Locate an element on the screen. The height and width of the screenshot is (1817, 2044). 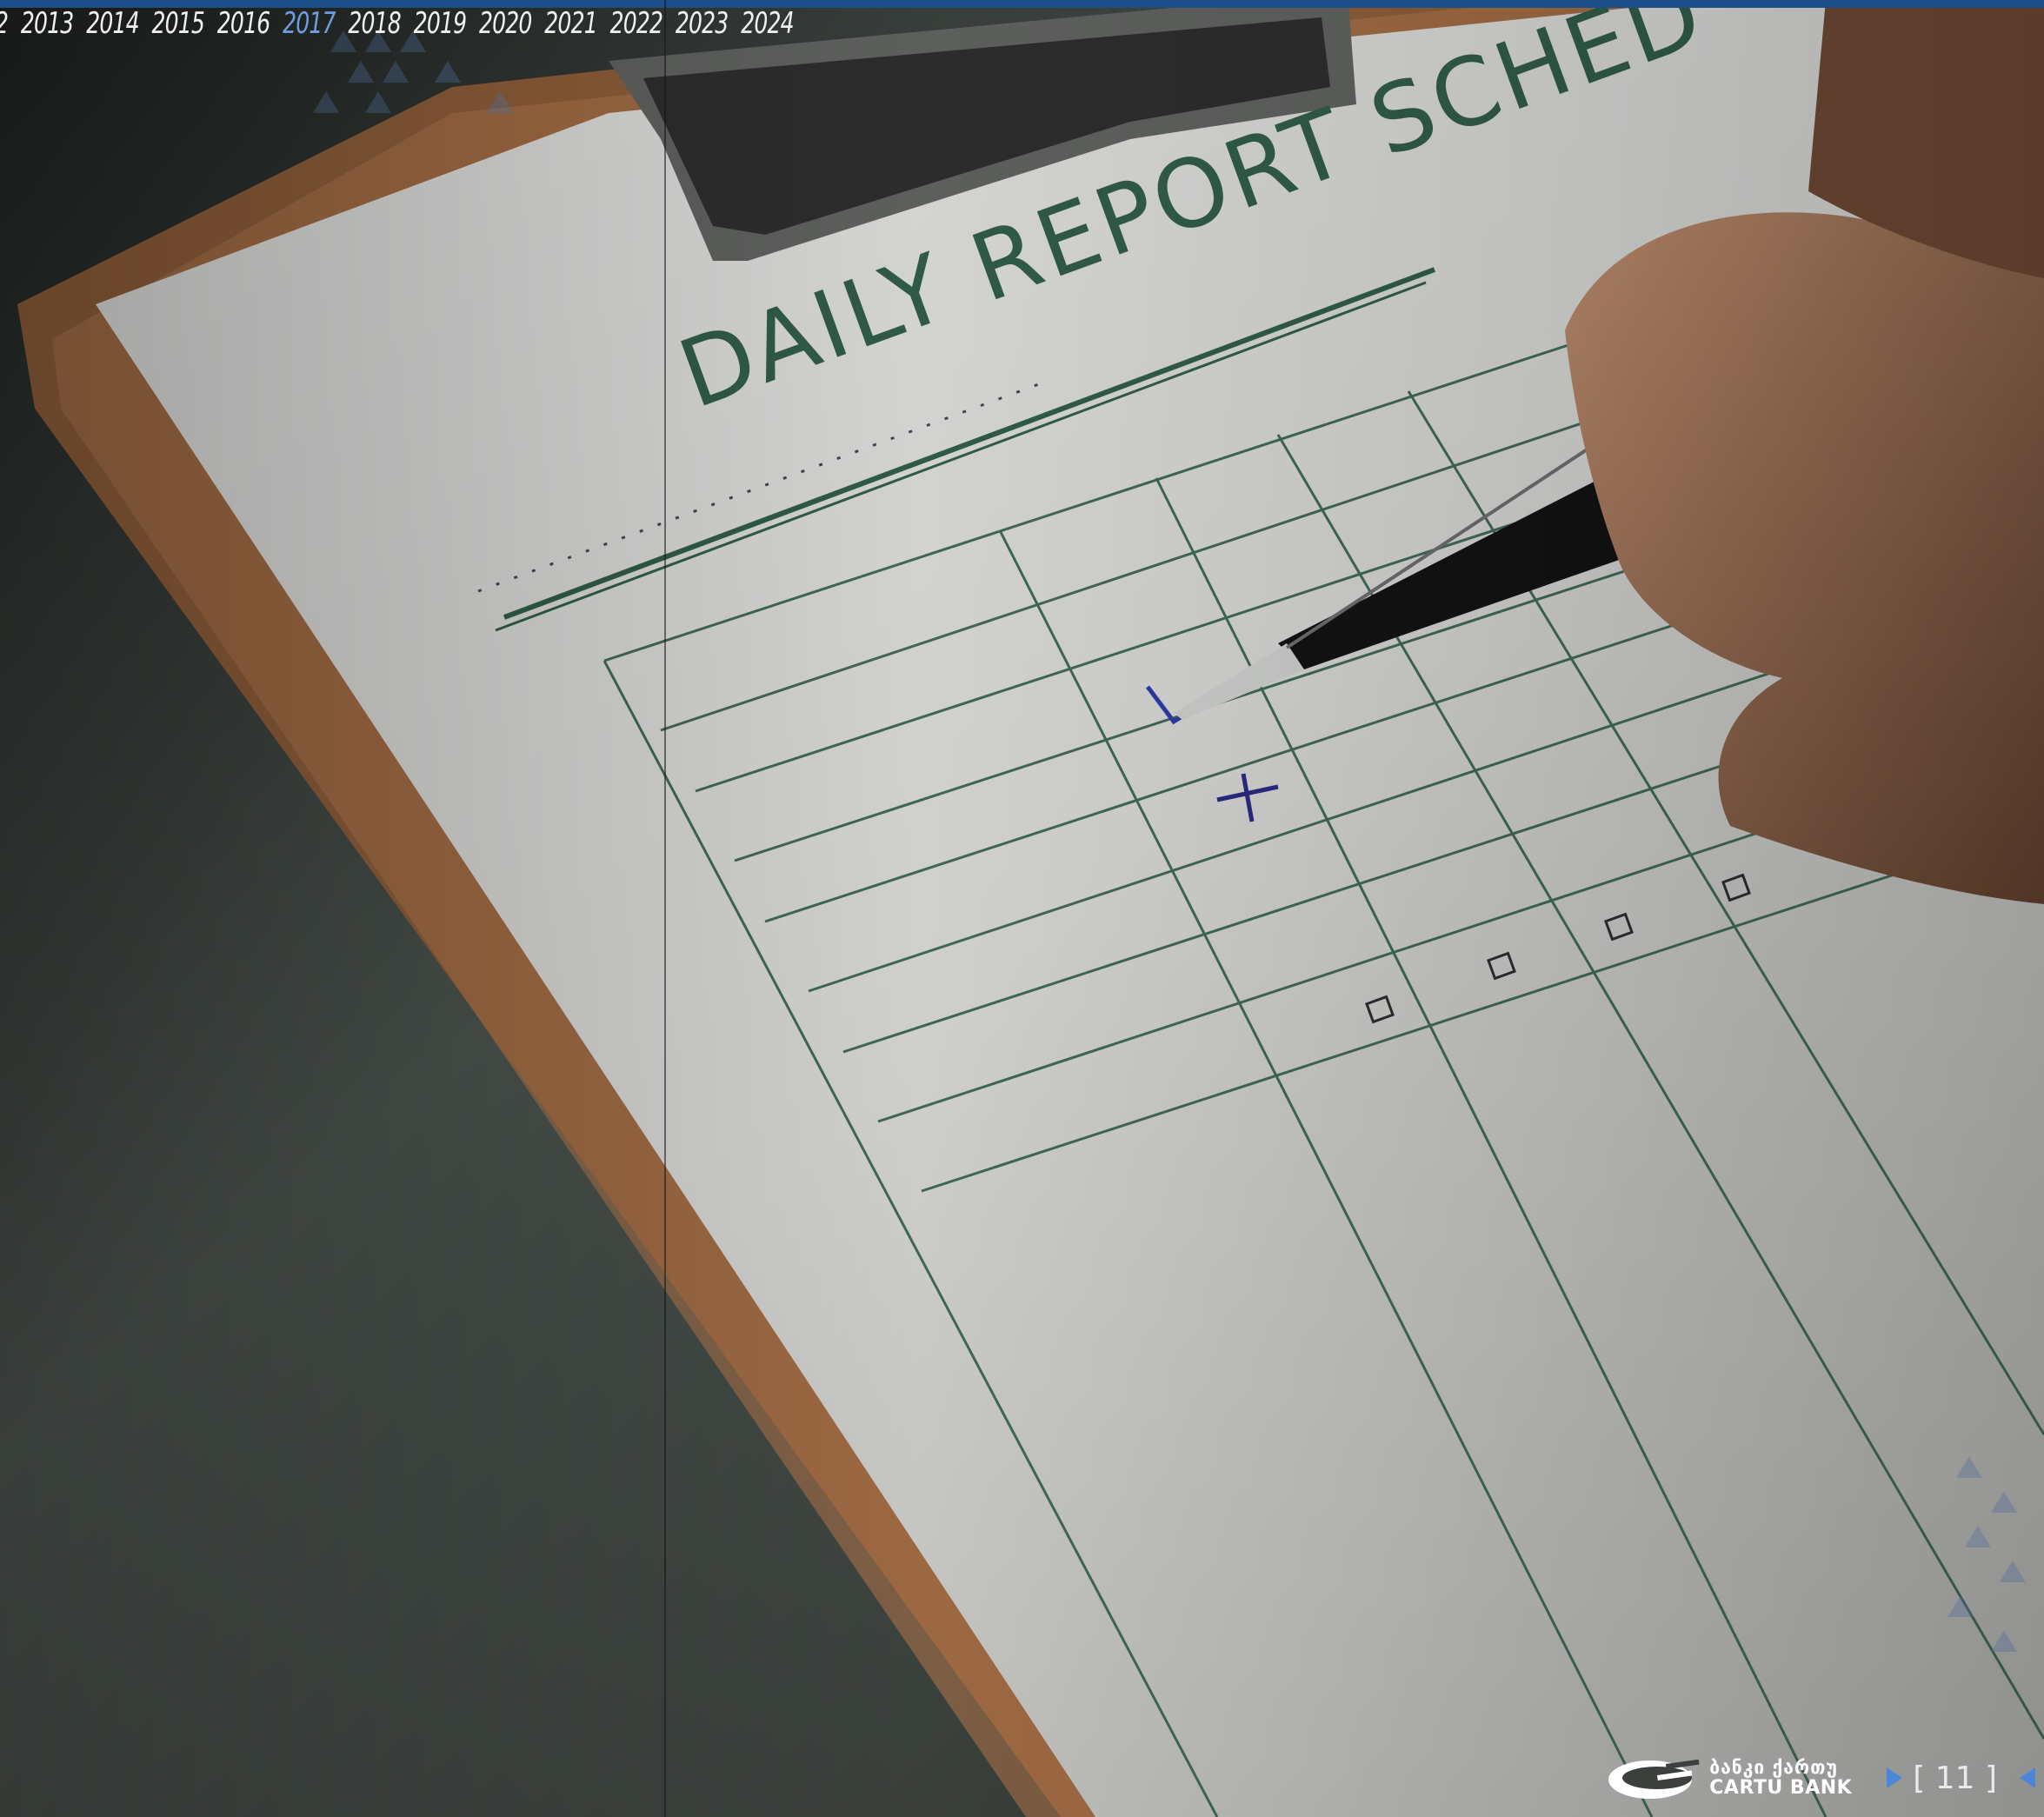
timeline-year: 2024 is located at coordinates (772, 24).